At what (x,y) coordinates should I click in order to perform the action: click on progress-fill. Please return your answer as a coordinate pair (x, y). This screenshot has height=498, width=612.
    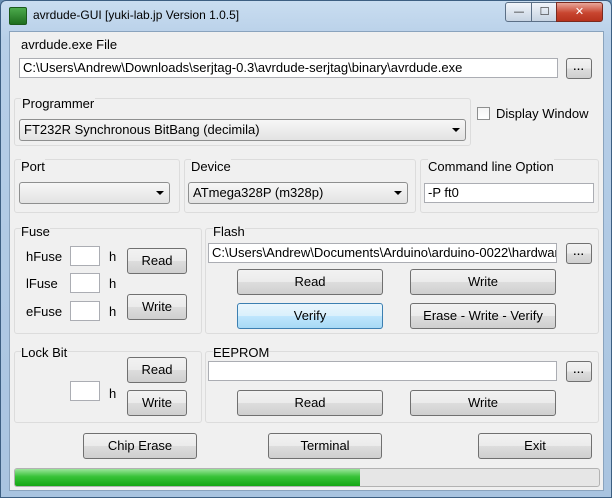
    Looking at the image, I should click on (187, 477).